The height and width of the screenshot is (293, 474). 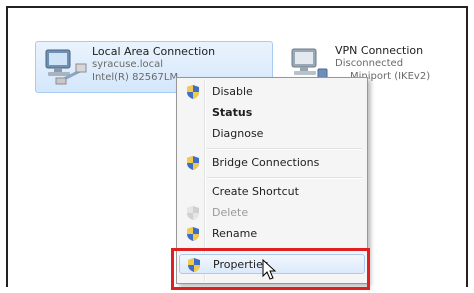 I want to click on menu-item-status: Status, so click(x=272, y=113).